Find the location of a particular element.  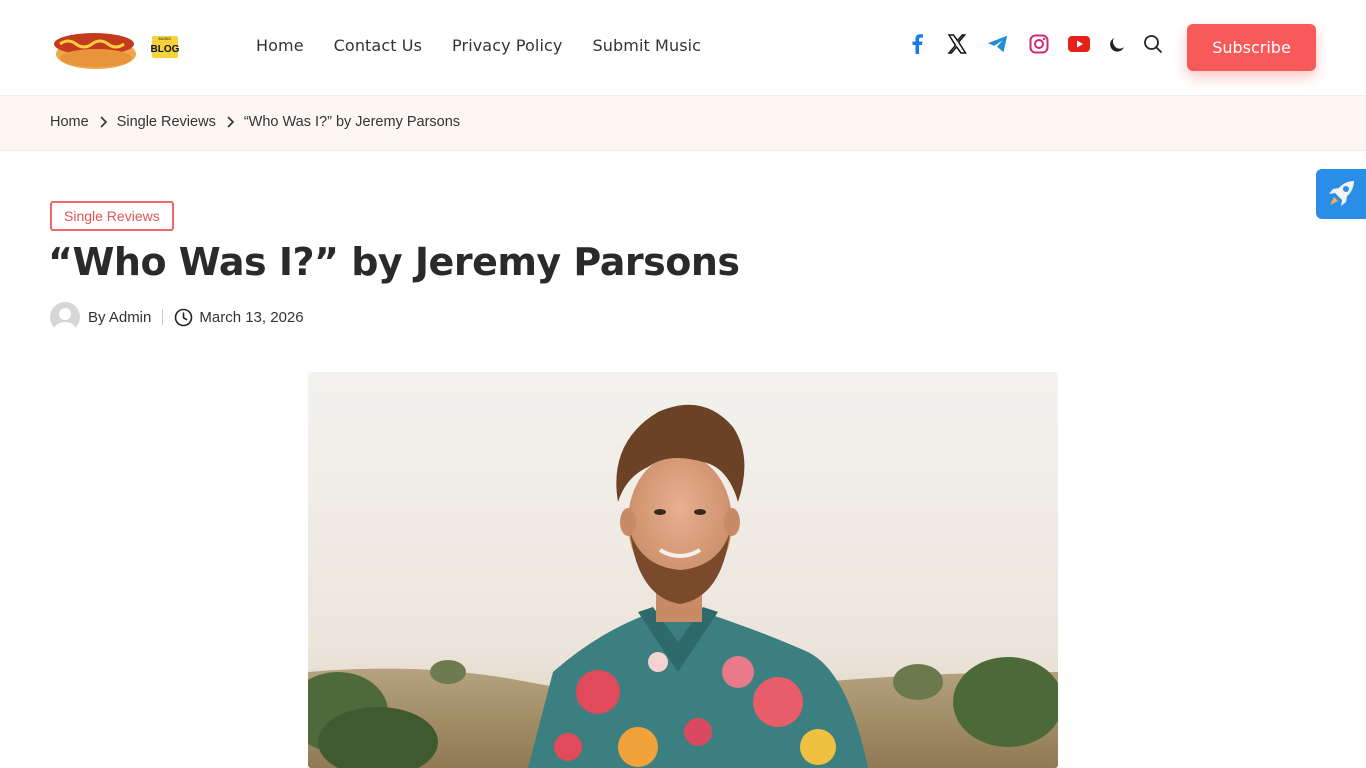

site-logo: BLOG MUSIC is located at coordinates (119, 48).